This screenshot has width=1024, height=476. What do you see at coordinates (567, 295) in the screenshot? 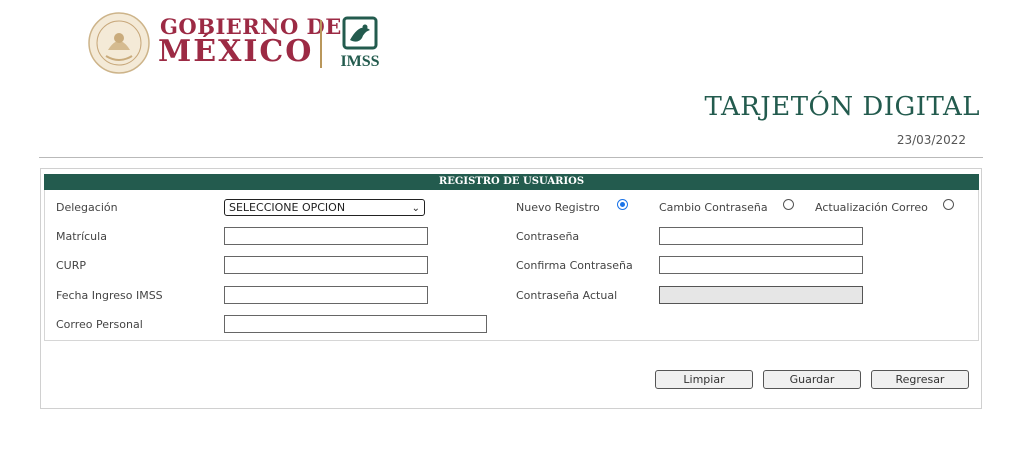
I see `label-contrasena-actual: Contraseña Actual` at bounding box center [567, 295].